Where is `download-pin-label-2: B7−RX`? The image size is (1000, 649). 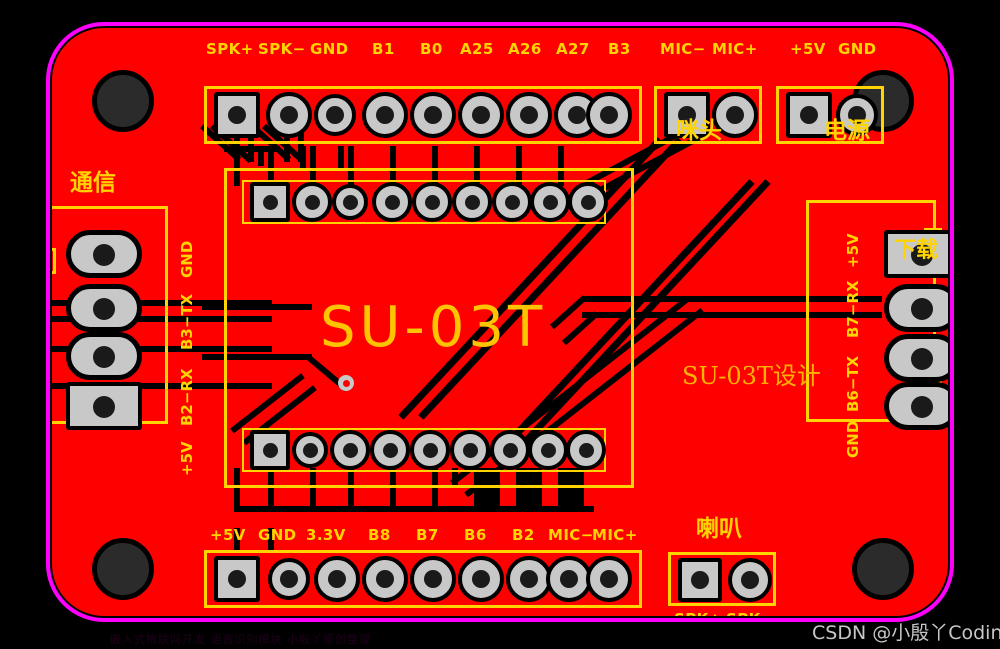 download-pin-label-2: B7−RX is located at coordinates (853, 309).